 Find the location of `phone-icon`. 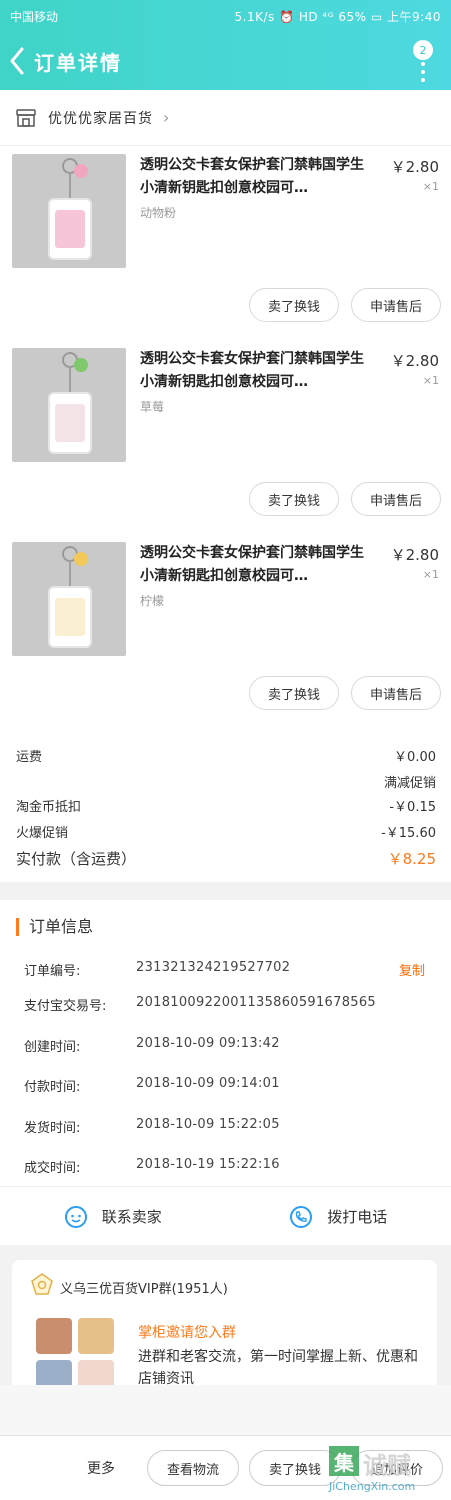

phone-icon is located at coordinates (301, 1216).